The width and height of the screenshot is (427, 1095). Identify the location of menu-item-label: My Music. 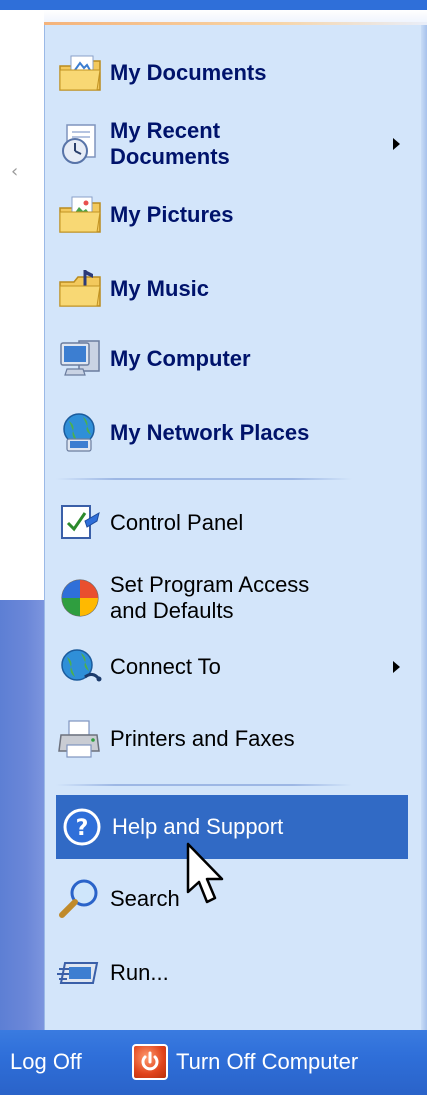
(160, 288).